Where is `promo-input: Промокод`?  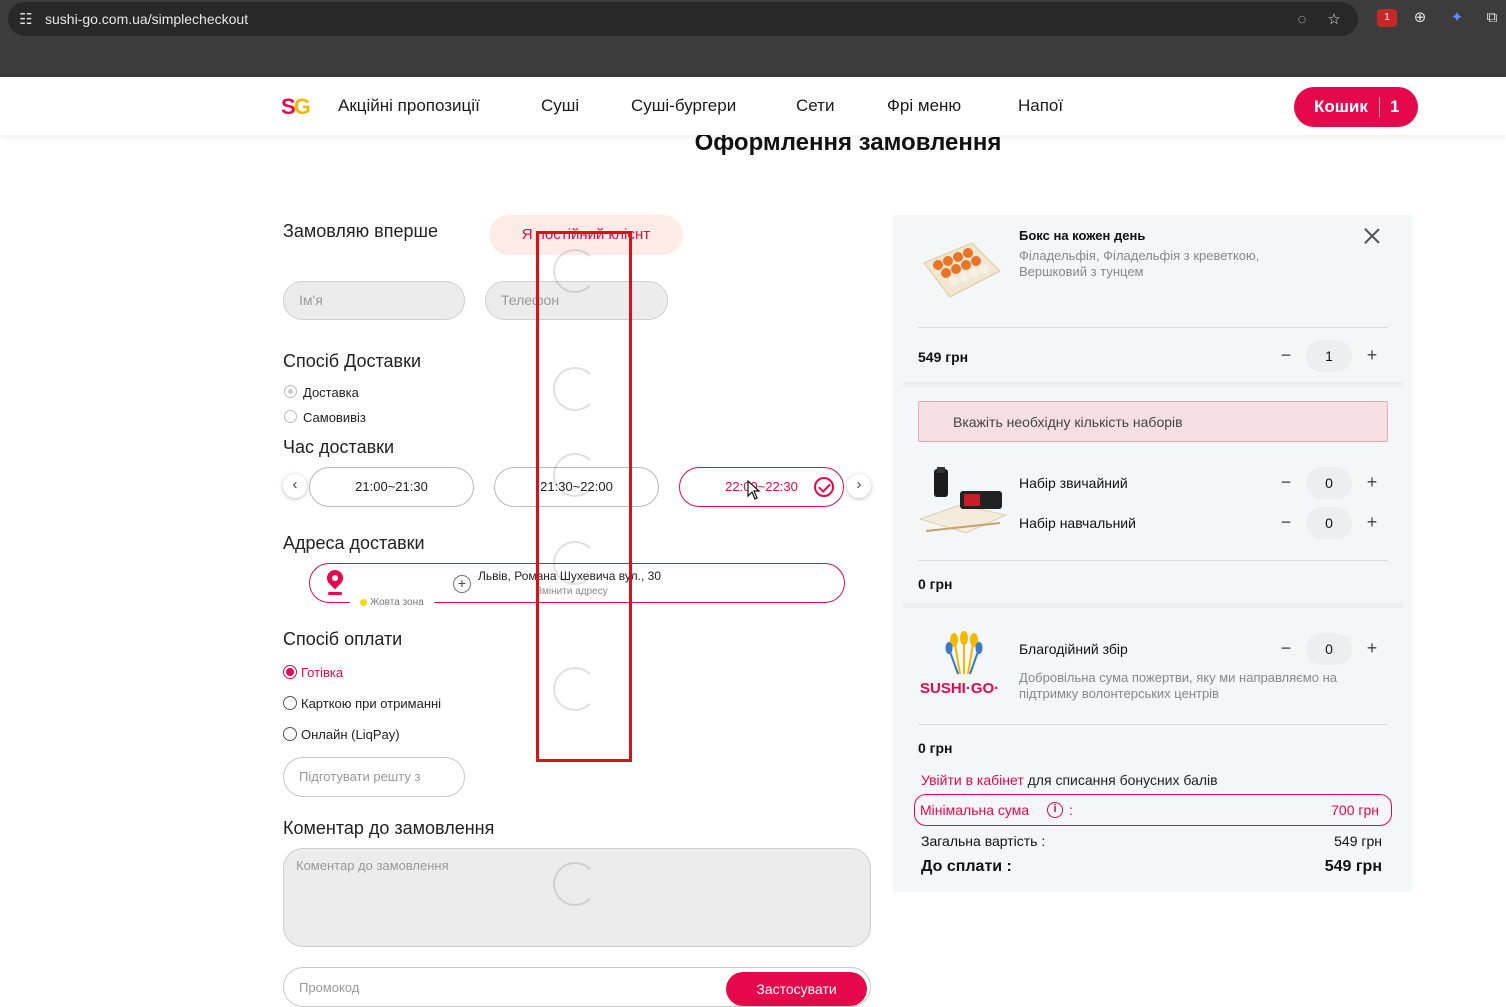 promo-input: Промокод is located at coordinates (329, 987).